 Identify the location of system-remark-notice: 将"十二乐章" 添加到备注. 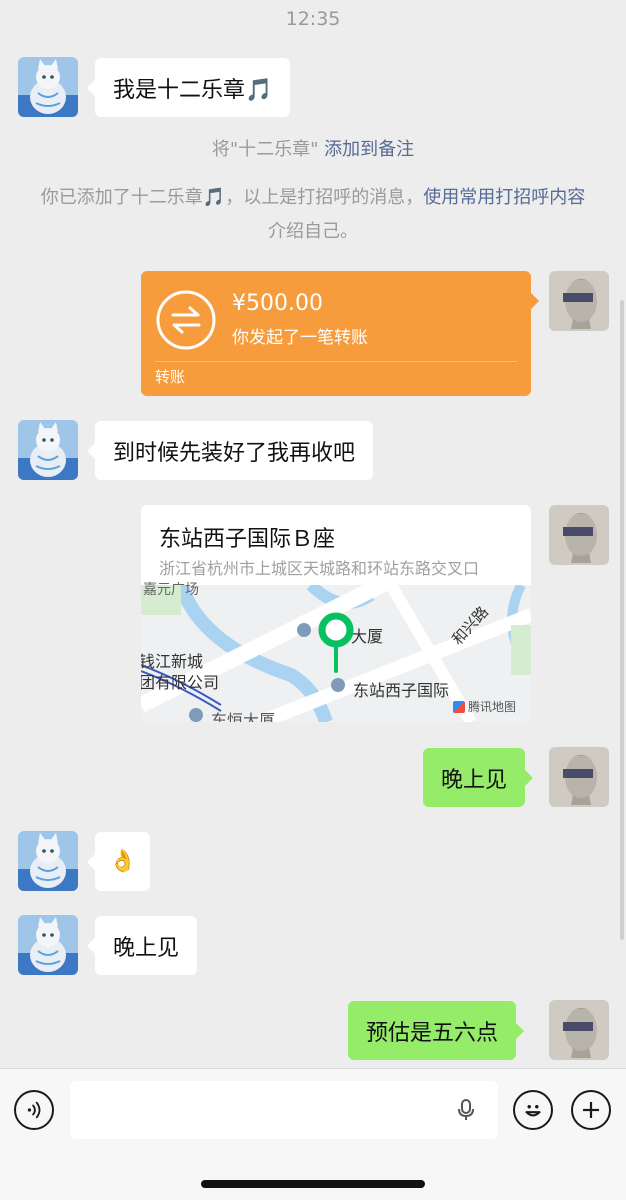
(313, 150).